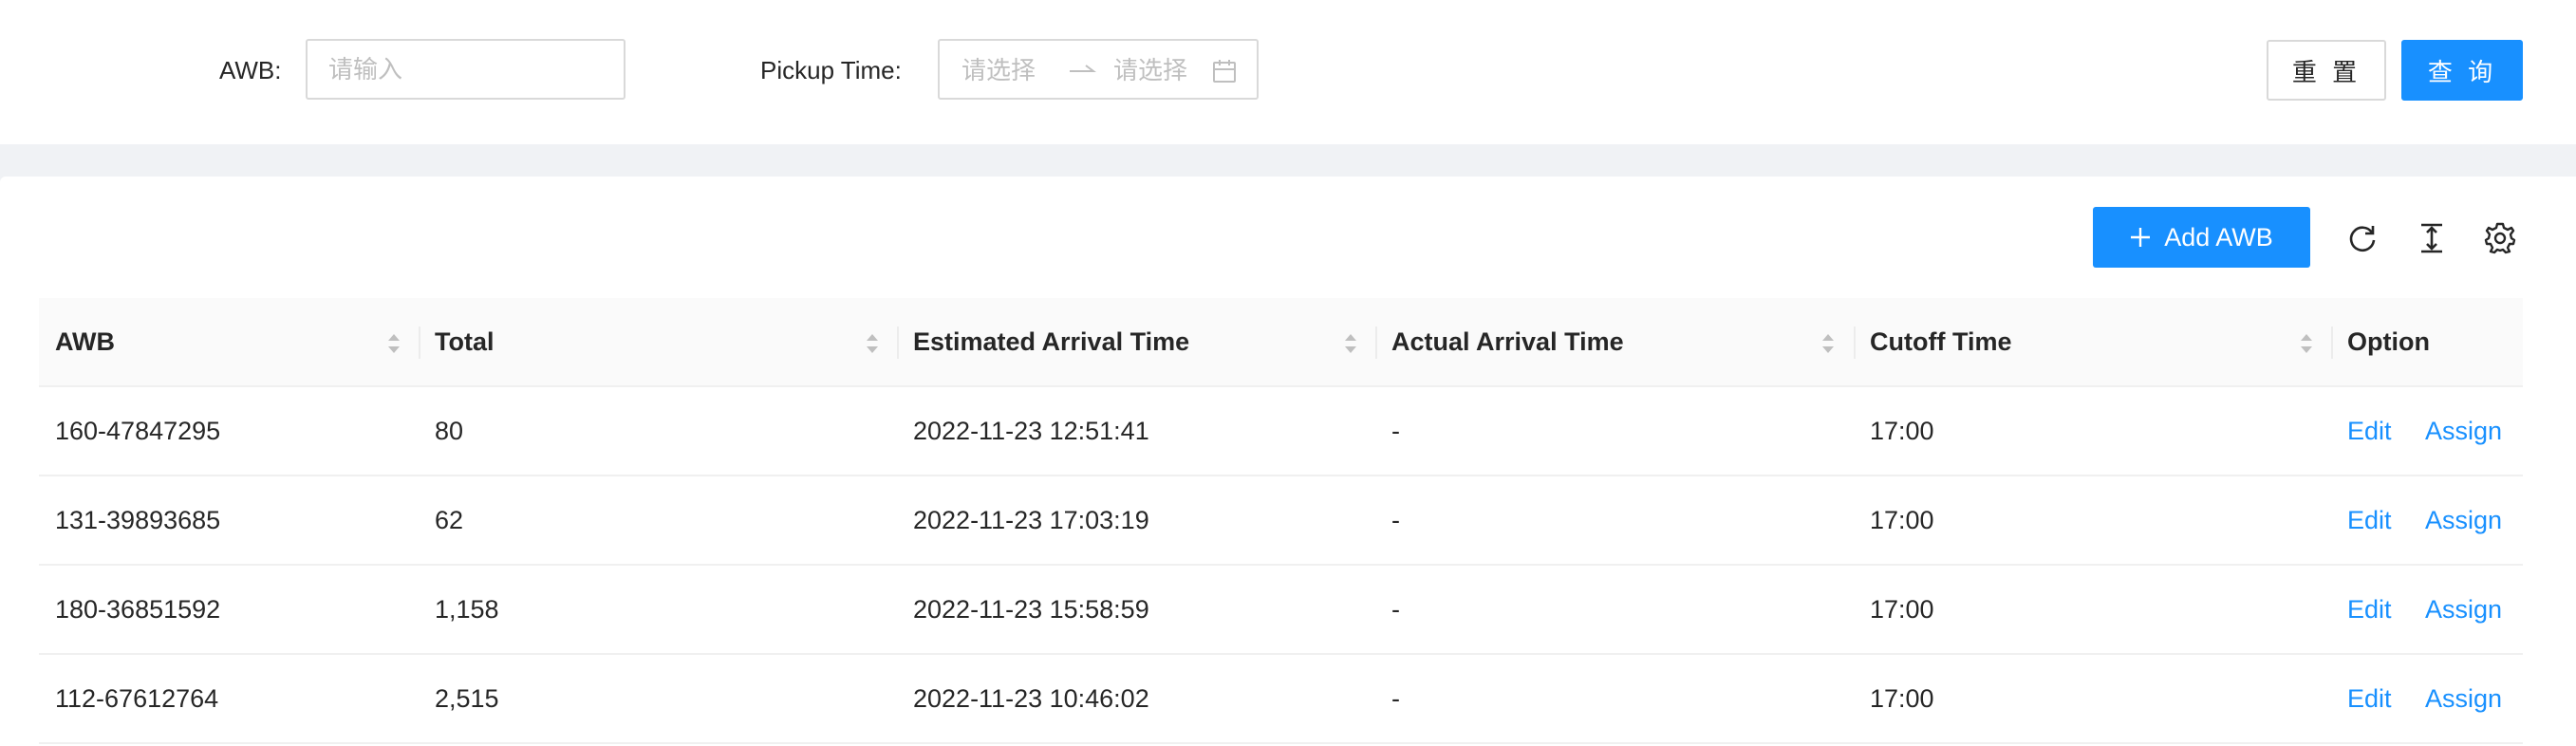 Image resolution: width=2576 pixels, height=746 pixels. I want to click on column-header-cutoff: Cutoff Time, so click(1941, 341).